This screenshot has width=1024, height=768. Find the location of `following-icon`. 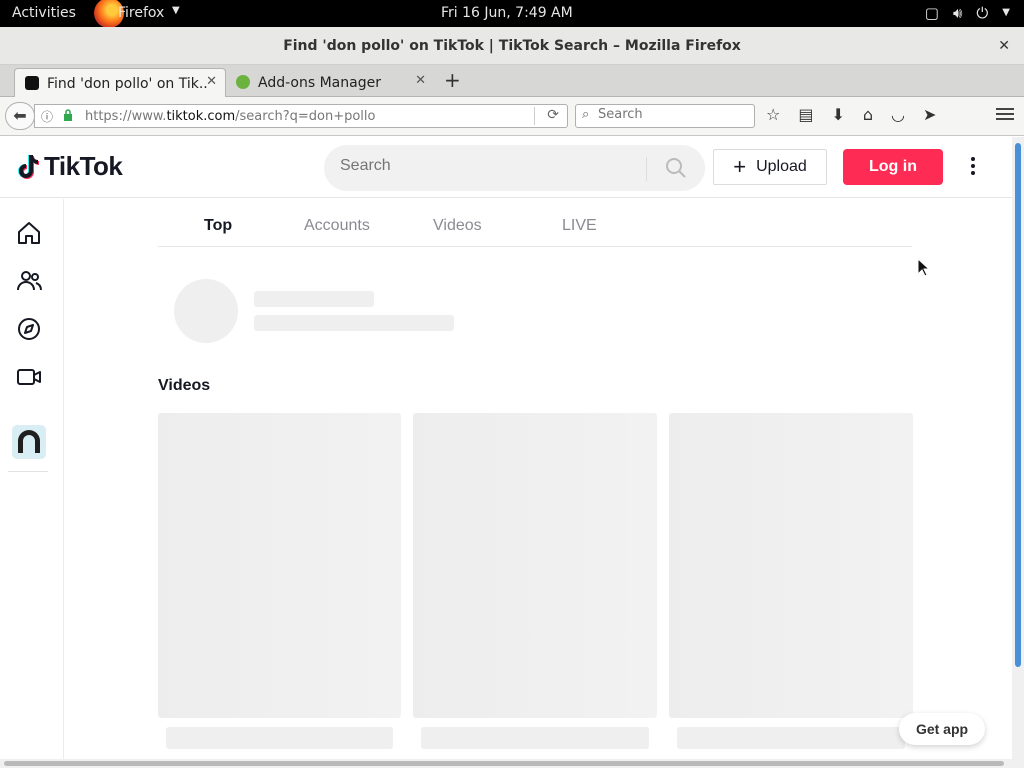

following-icon is located at coordinates (29, 281).